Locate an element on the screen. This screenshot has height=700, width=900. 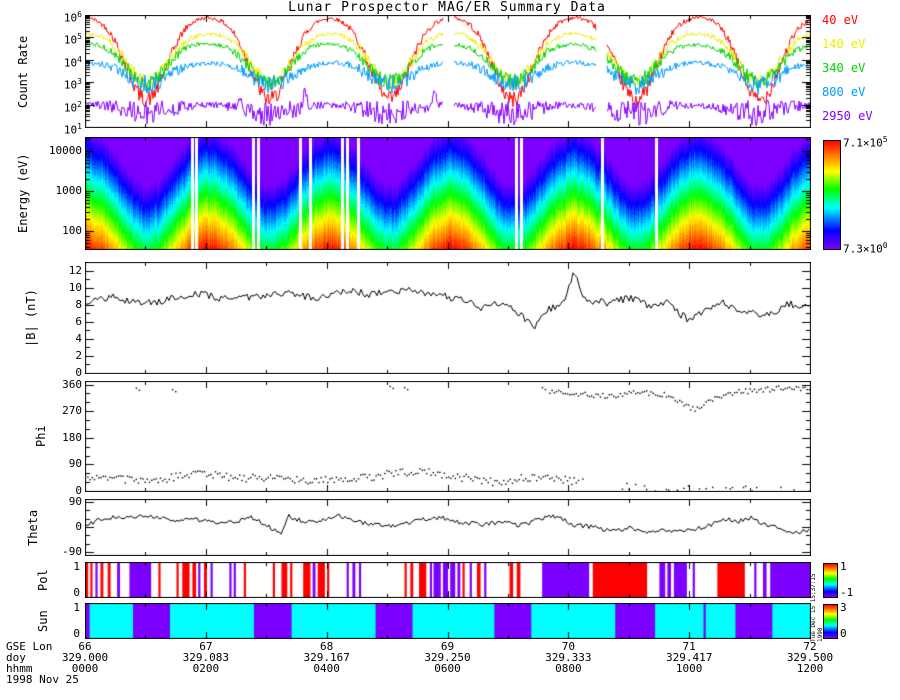
cv-b-ytick: 2 is located at coordinates (78, 355).